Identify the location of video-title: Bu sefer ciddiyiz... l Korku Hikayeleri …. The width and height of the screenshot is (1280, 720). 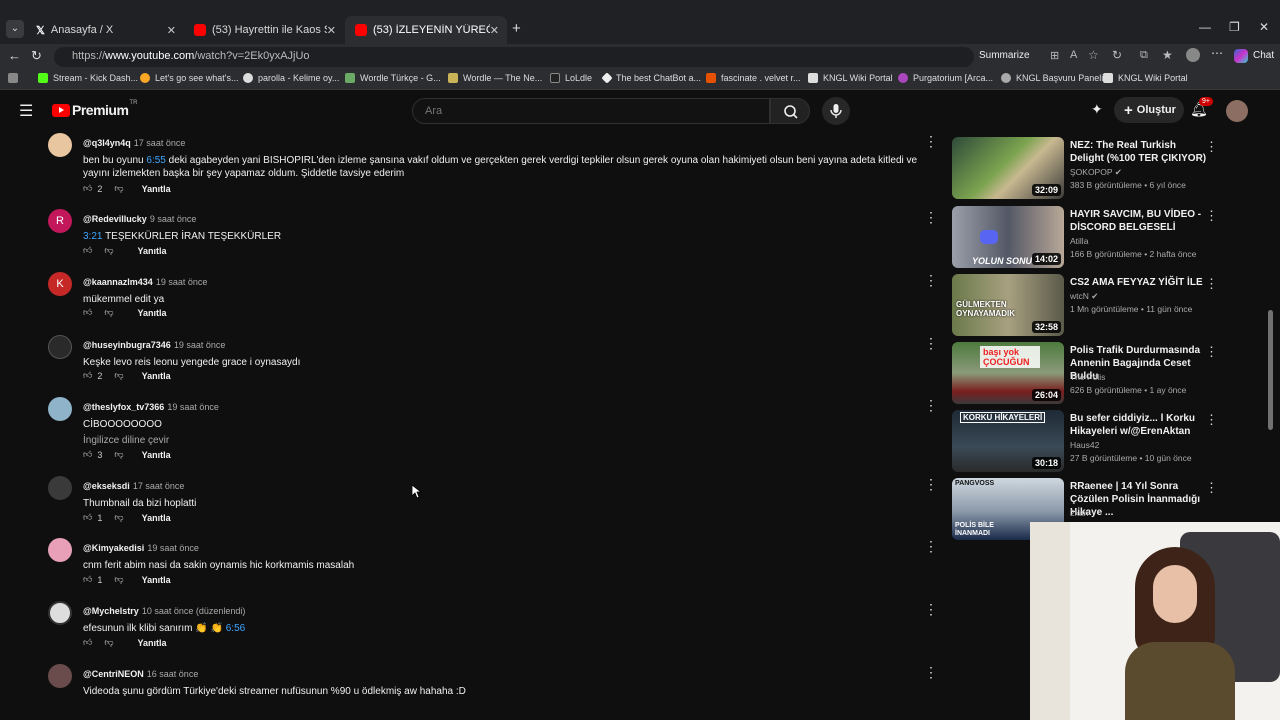
(1139, 425).